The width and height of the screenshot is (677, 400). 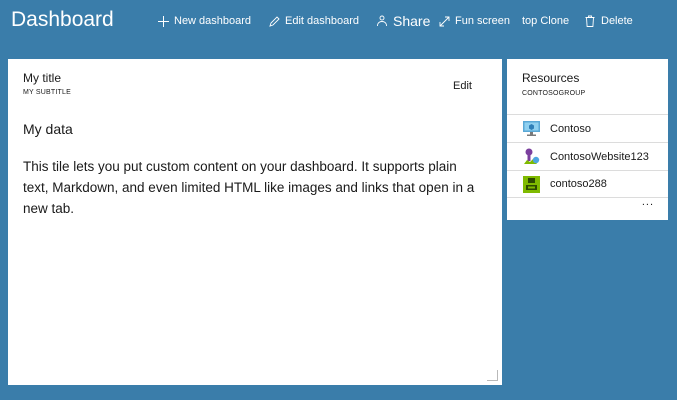 What do you see at coordinates (48, 129) in the screenshot?
I see `tile-heading: My data` at bounding box center [48, 129].